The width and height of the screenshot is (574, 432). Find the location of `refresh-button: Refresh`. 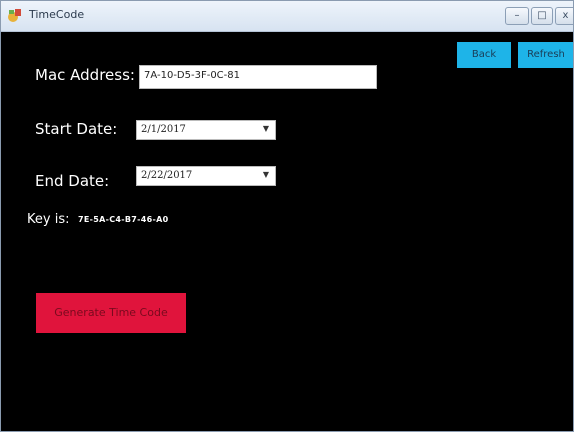

refresh-button: Refresh is located at coordinates (545, 55).